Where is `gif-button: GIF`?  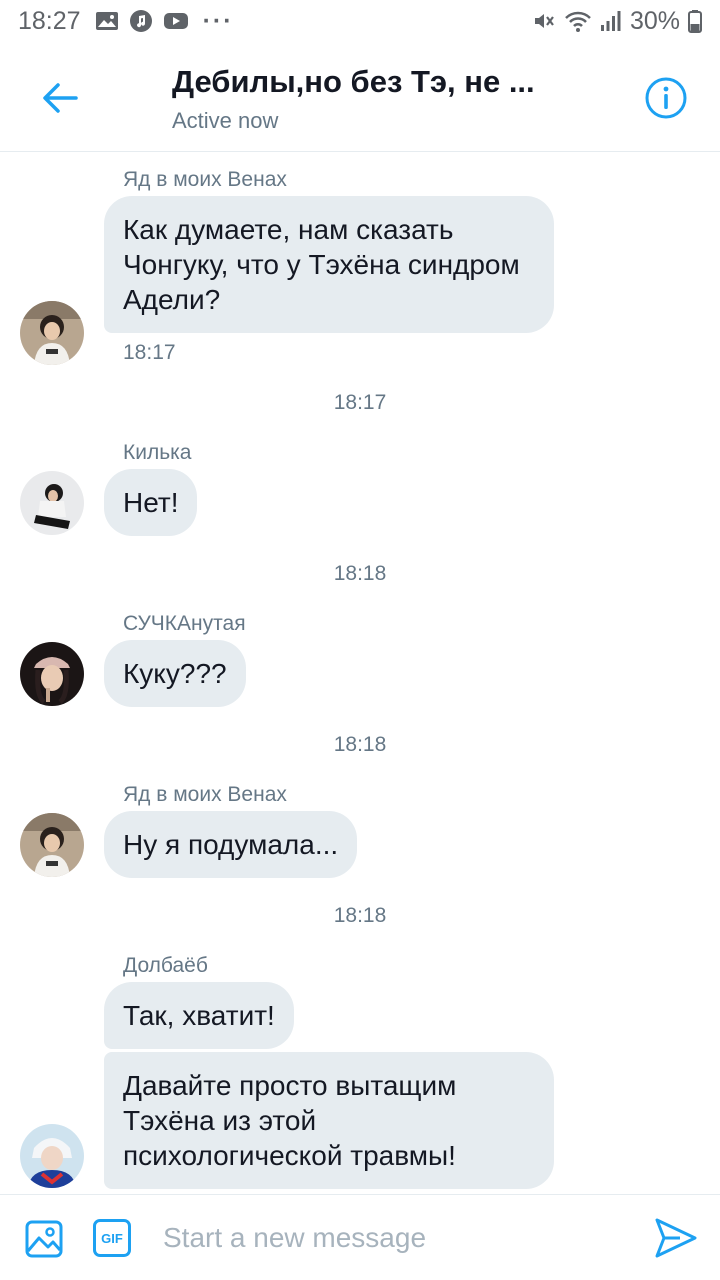 gif-button: GIF is located at coordinates (112, 1238).